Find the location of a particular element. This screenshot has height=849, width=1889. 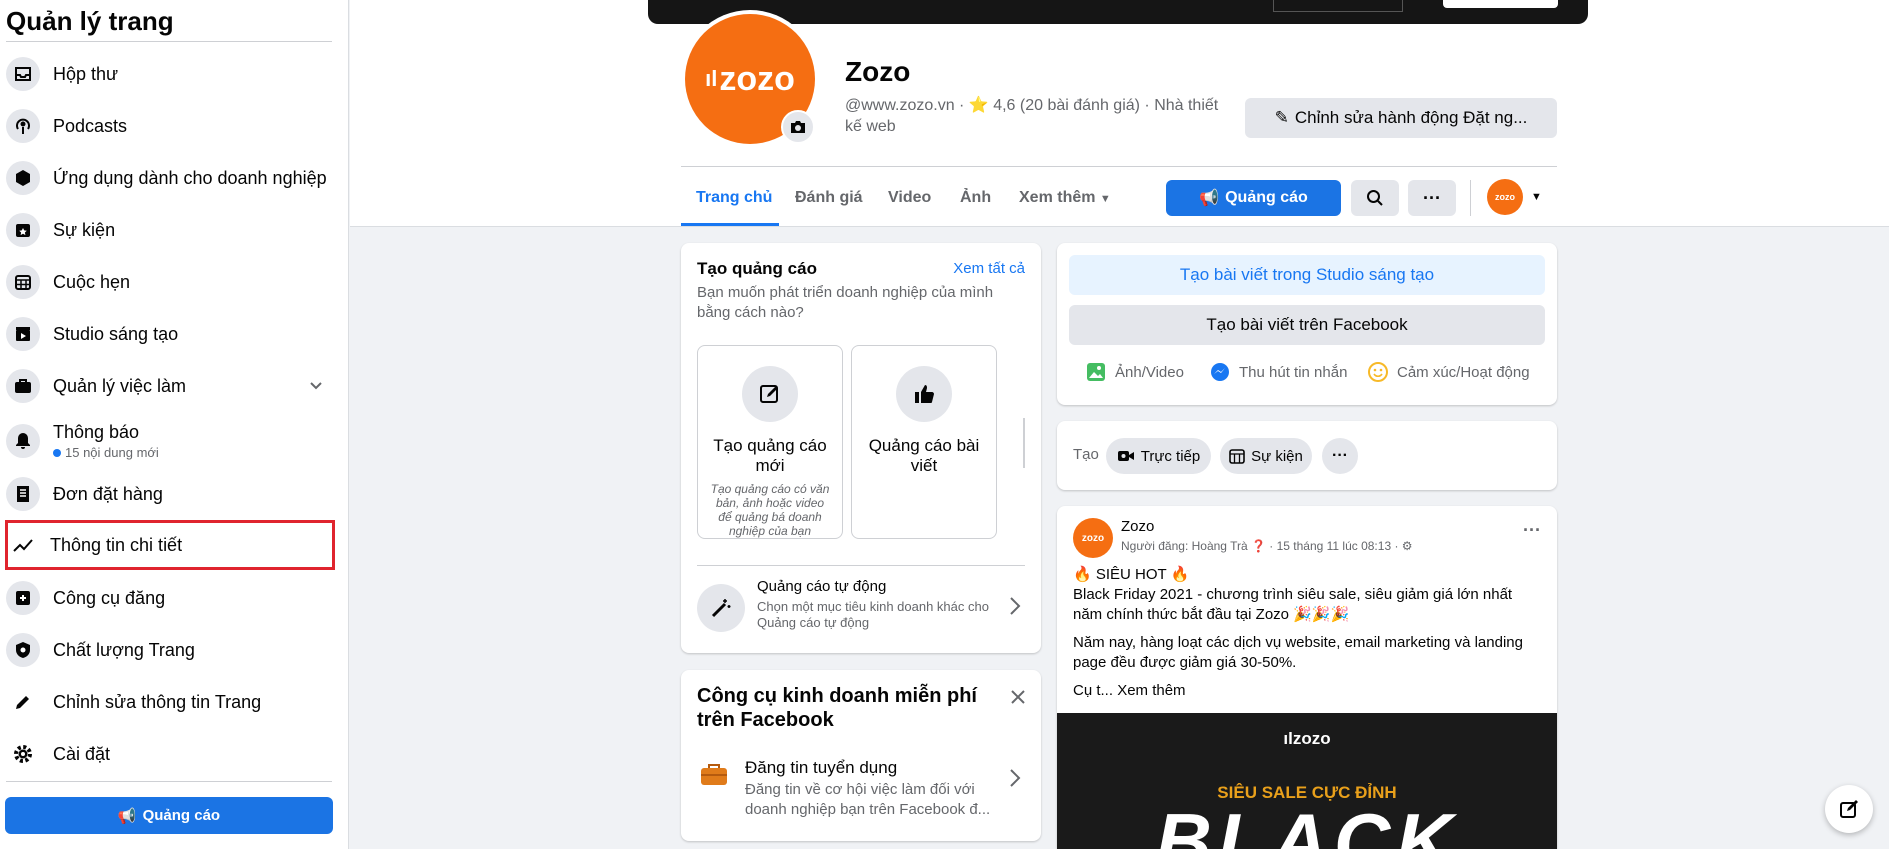

briefcase-icon is located at coordinates (23, 386).